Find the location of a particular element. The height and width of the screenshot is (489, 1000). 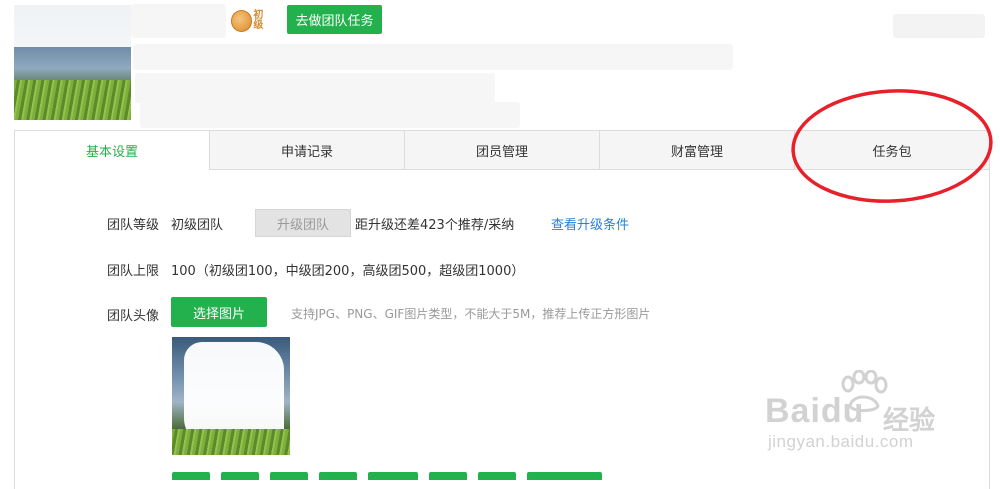

choose-image-button: 选择图片 is located at coordinates (219, 312).